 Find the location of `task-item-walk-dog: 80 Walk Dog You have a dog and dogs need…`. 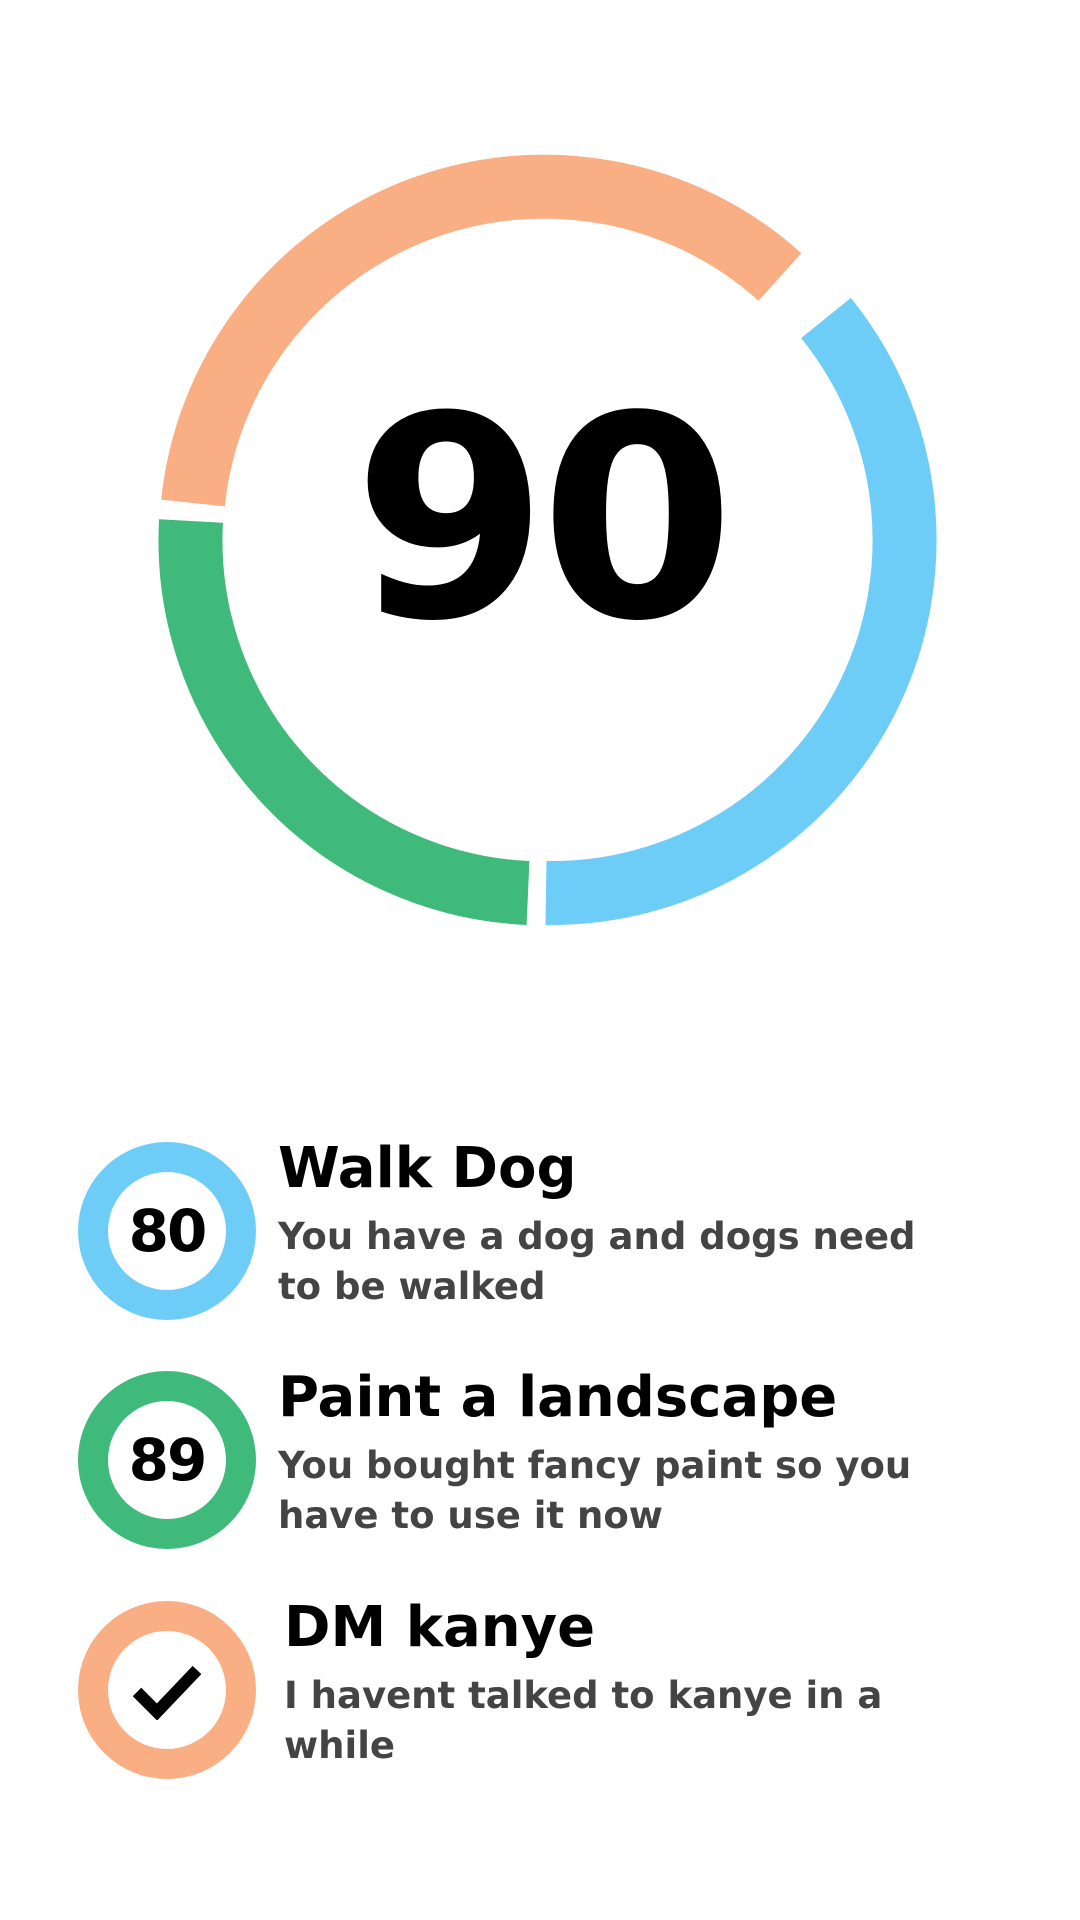

task-item-walk-dog: 80 Walk Dog You have a dog and dogs need… is located at coordinates (540, 1239).